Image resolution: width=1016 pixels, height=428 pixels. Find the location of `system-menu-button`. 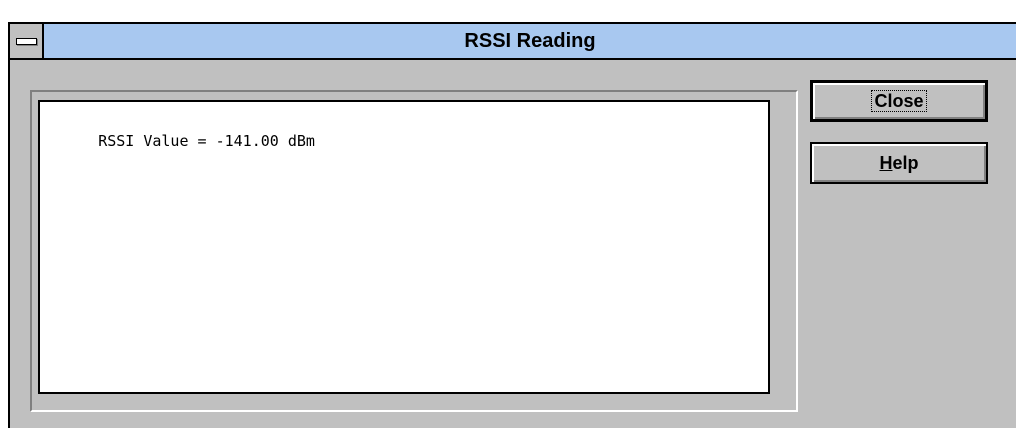

system-menu-button is located at coordinates (27, 41).